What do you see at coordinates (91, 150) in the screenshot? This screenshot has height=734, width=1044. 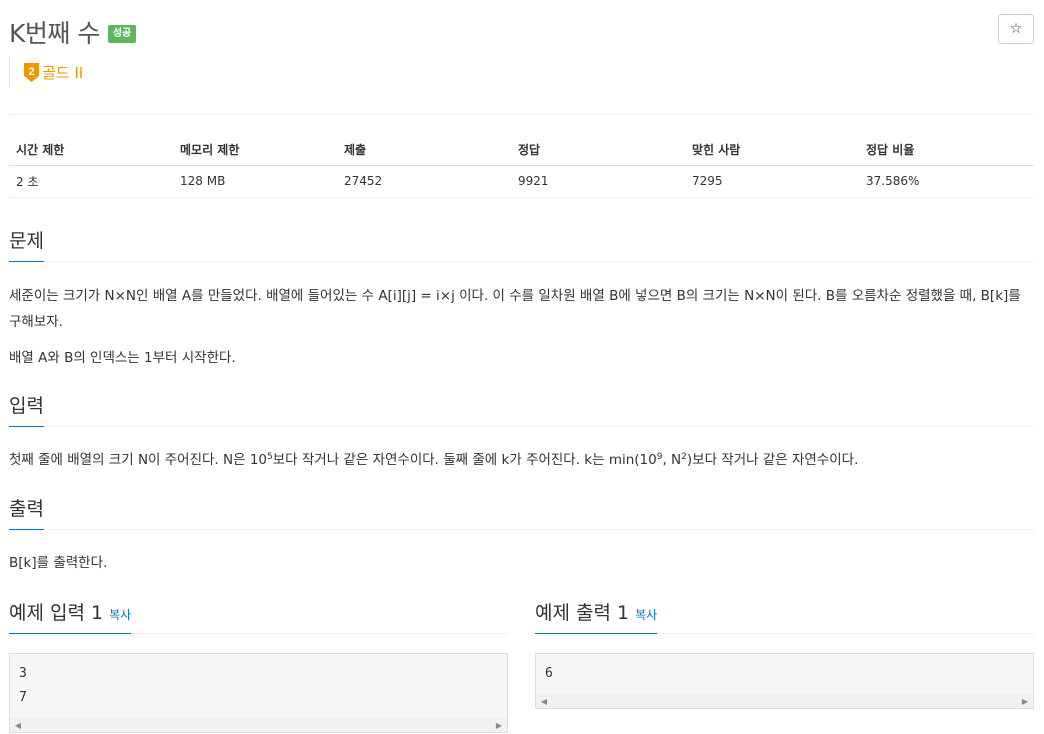 I see `header-time-limit: 시간 제한` at bounding box center [91, 150].